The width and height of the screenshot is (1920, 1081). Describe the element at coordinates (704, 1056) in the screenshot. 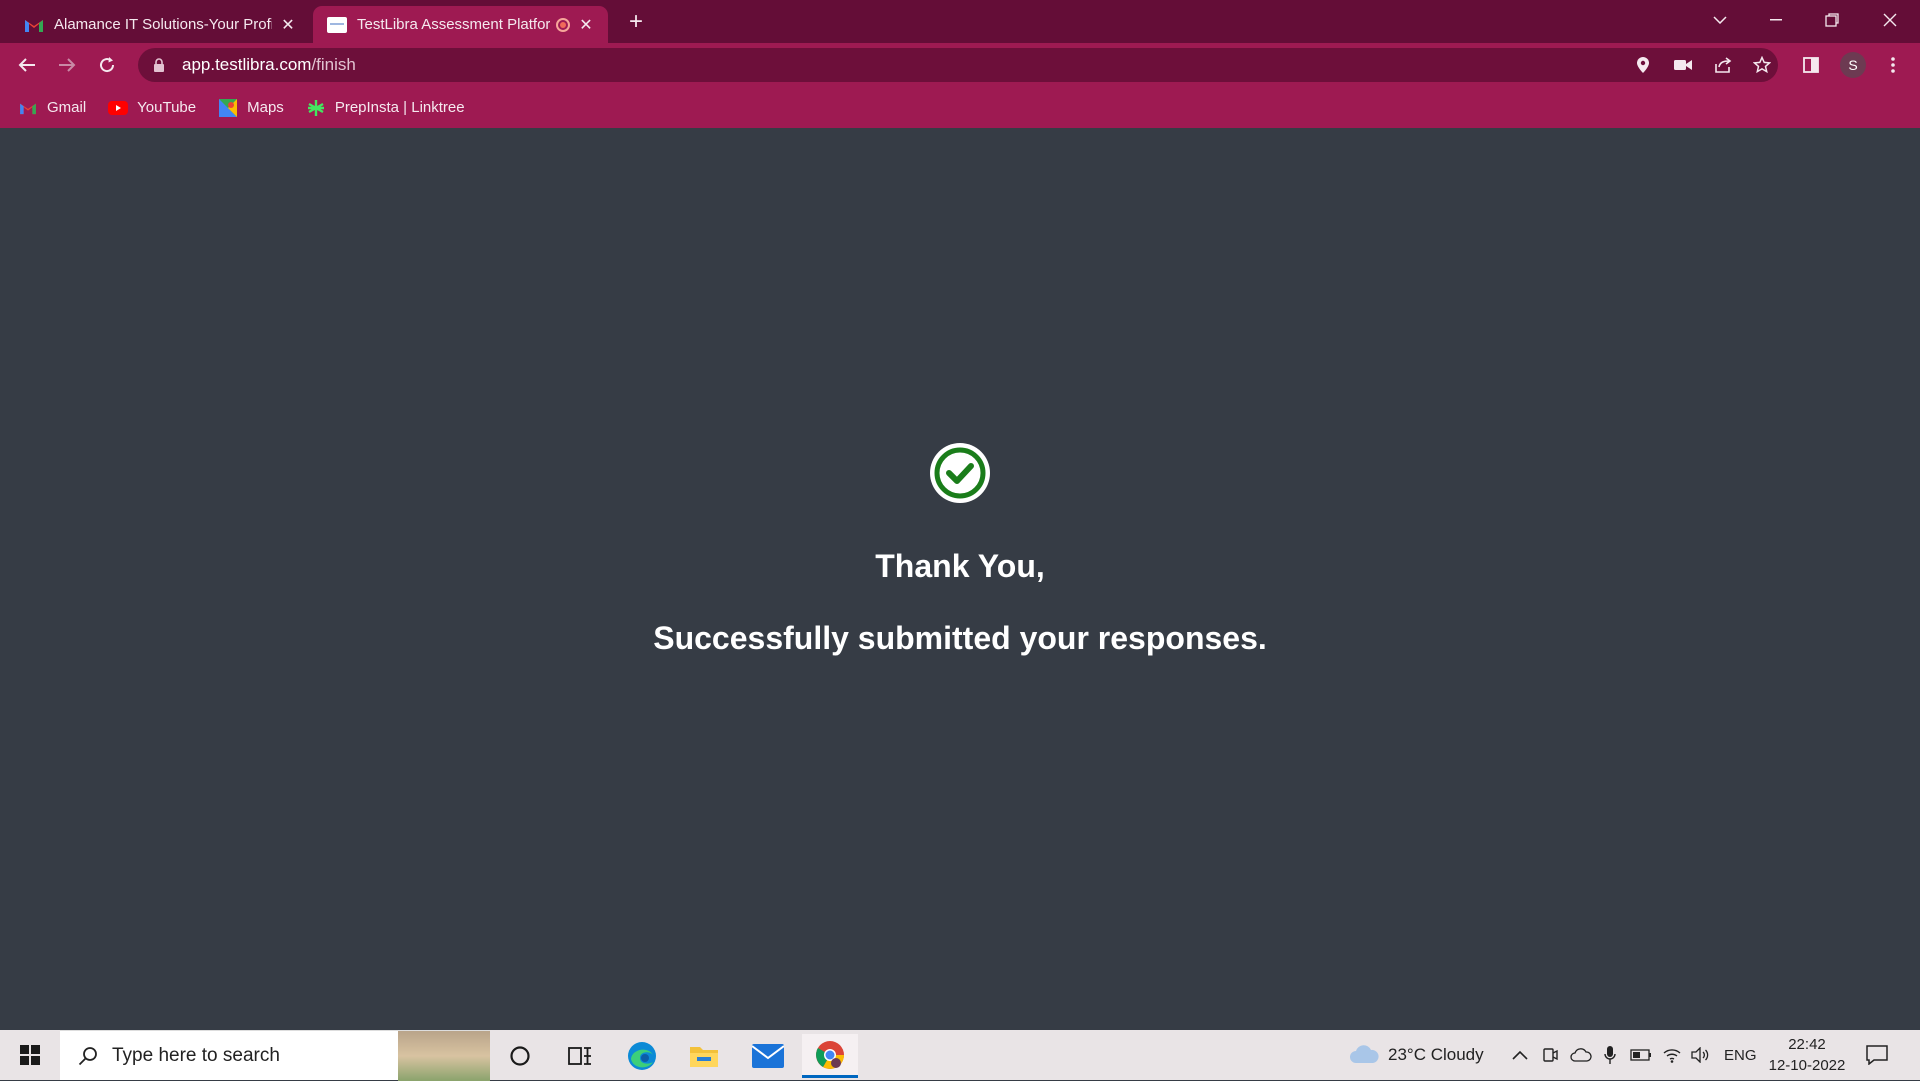

I see `file-explorer-icon` at that location.